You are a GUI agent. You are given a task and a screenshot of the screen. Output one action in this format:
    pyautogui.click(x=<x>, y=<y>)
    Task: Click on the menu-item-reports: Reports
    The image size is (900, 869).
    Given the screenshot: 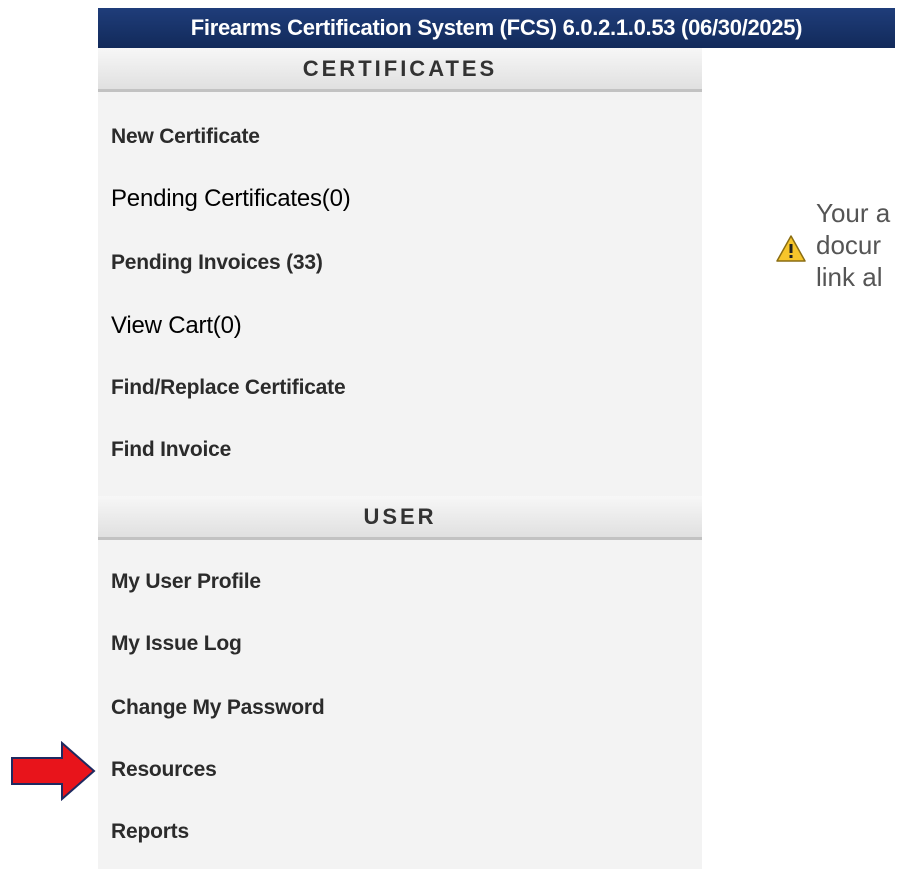 What is the action you would take?
    pyautogui.click(x=150, y=832)
    